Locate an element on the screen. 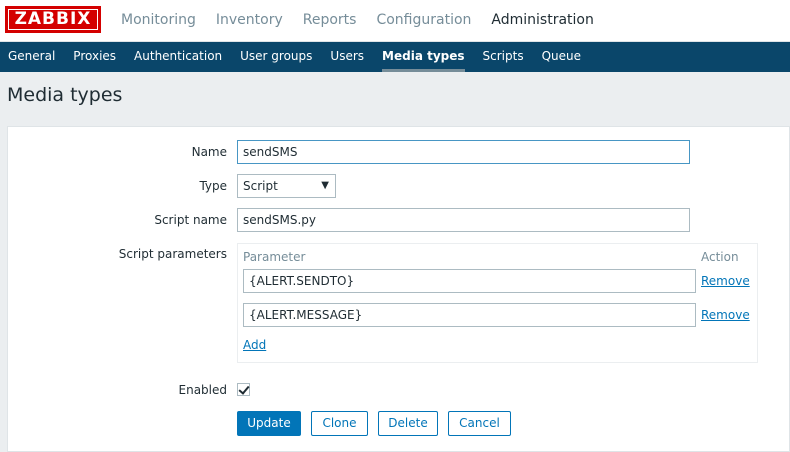 Image resolution: width=790 pixels, height=452 pixels. cancel-button: Cancel is located at coordinates (479, 423).